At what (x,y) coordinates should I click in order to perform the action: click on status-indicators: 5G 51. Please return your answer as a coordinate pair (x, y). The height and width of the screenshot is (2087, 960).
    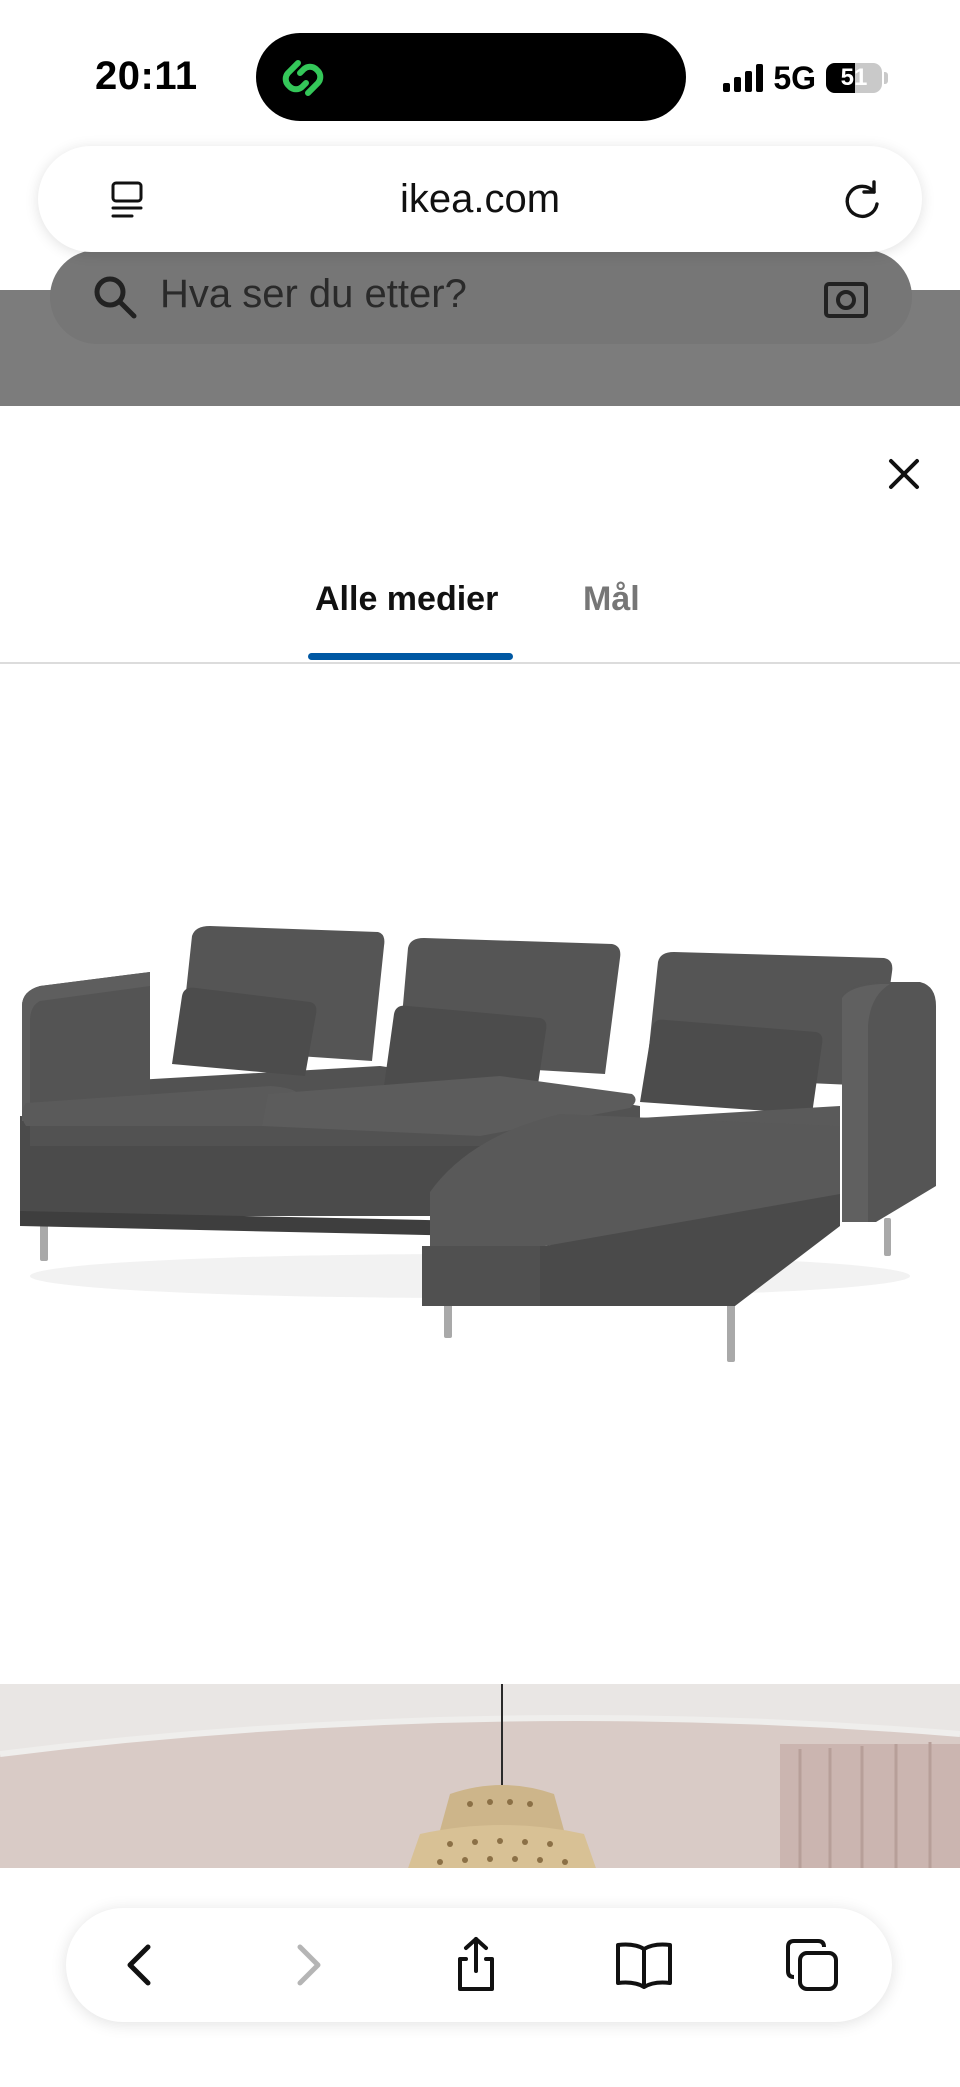
    Looking at the image, I should click on (805, 78).